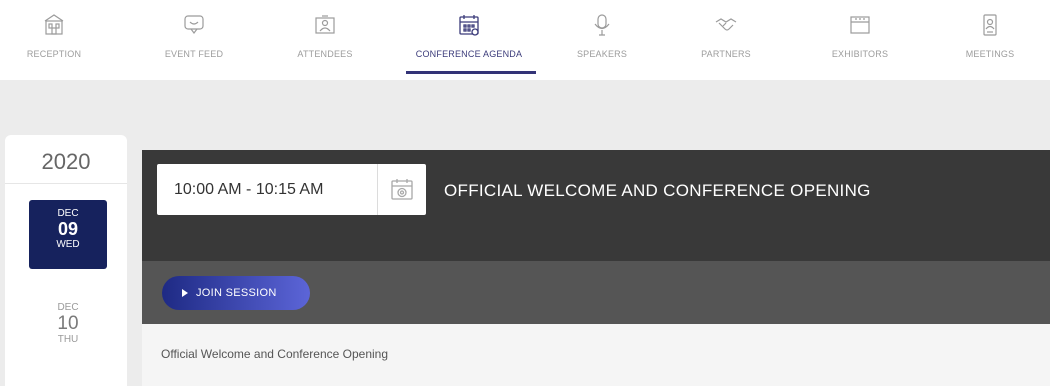 Image resolution: width=1050 pixels, height=386 pixels. I want to click on date-dec-10: DEC 10 THU, so click(68, 330).